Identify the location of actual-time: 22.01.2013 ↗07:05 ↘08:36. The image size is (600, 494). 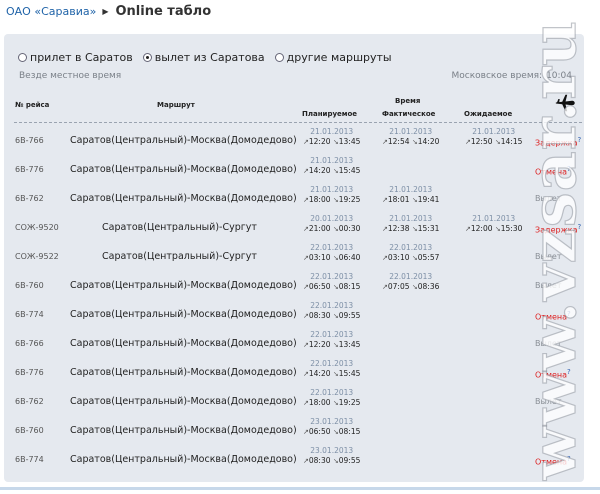
(410, 282).